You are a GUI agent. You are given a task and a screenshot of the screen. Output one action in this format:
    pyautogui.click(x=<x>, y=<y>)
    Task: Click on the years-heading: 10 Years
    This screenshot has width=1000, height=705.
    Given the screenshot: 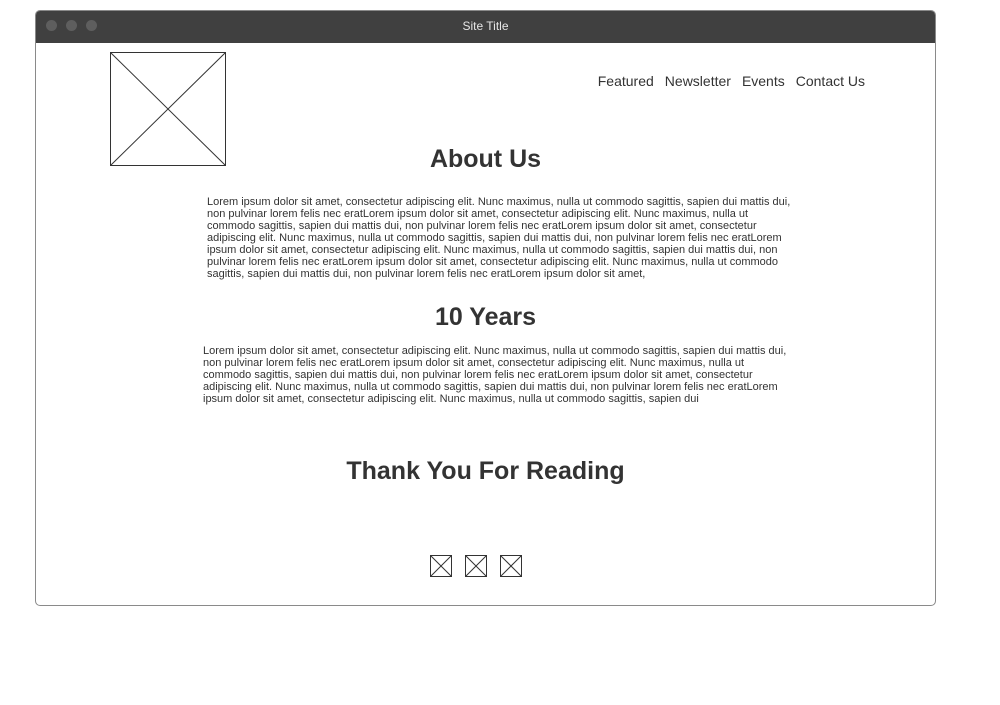 What is the action you would take?
    pyautogui.click(x=485, y=317)
    